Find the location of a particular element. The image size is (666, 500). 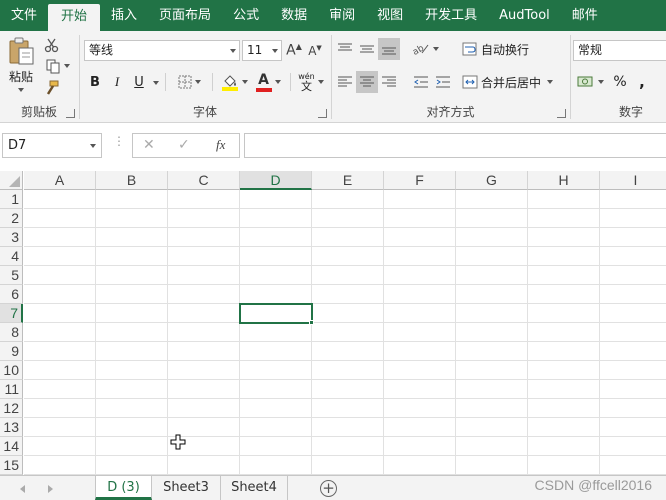

cell-h2 is located at coordinates (564, 218).